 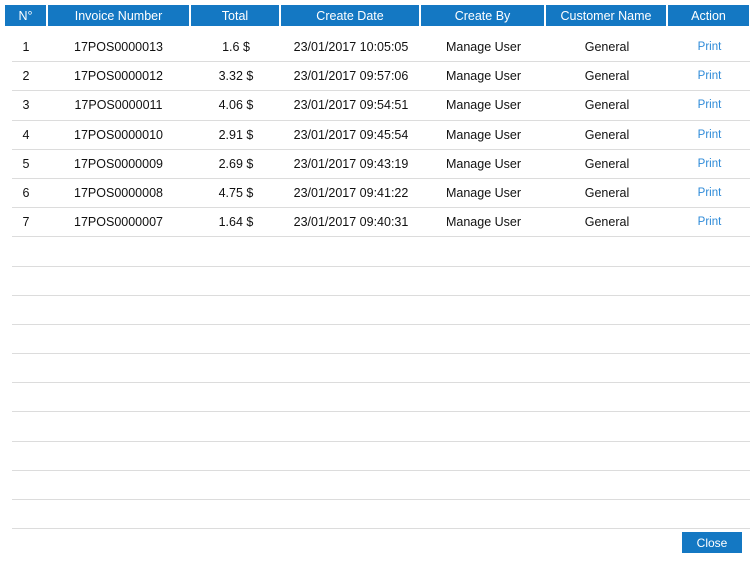 I want to click on create-date: 23/01/2017 09:57:06, so click(x=351, y=76).